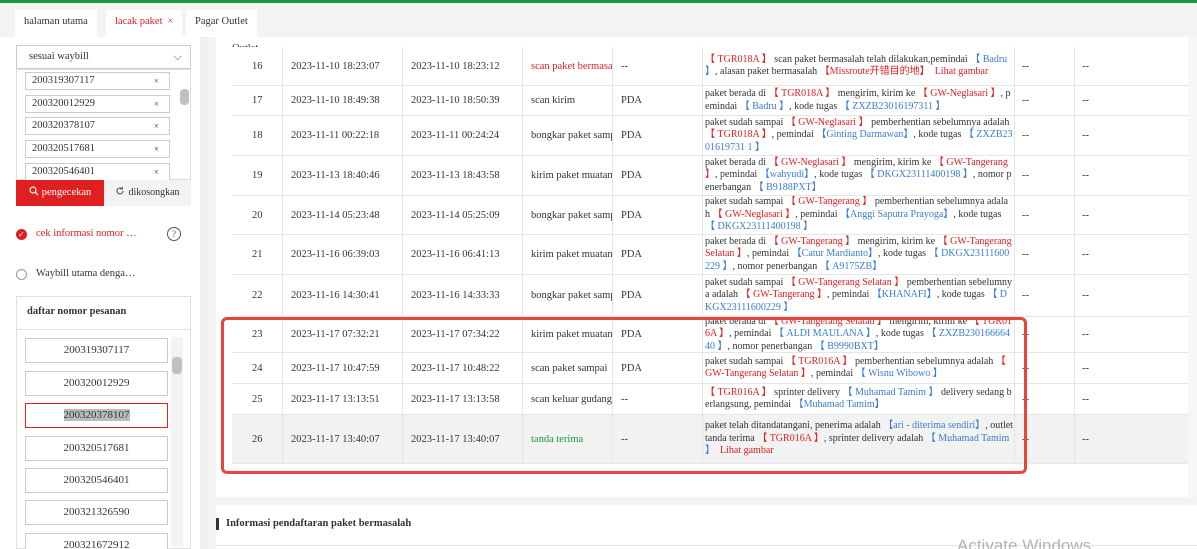  I want to click on radio-unchecked-icon, so click(21, 274).